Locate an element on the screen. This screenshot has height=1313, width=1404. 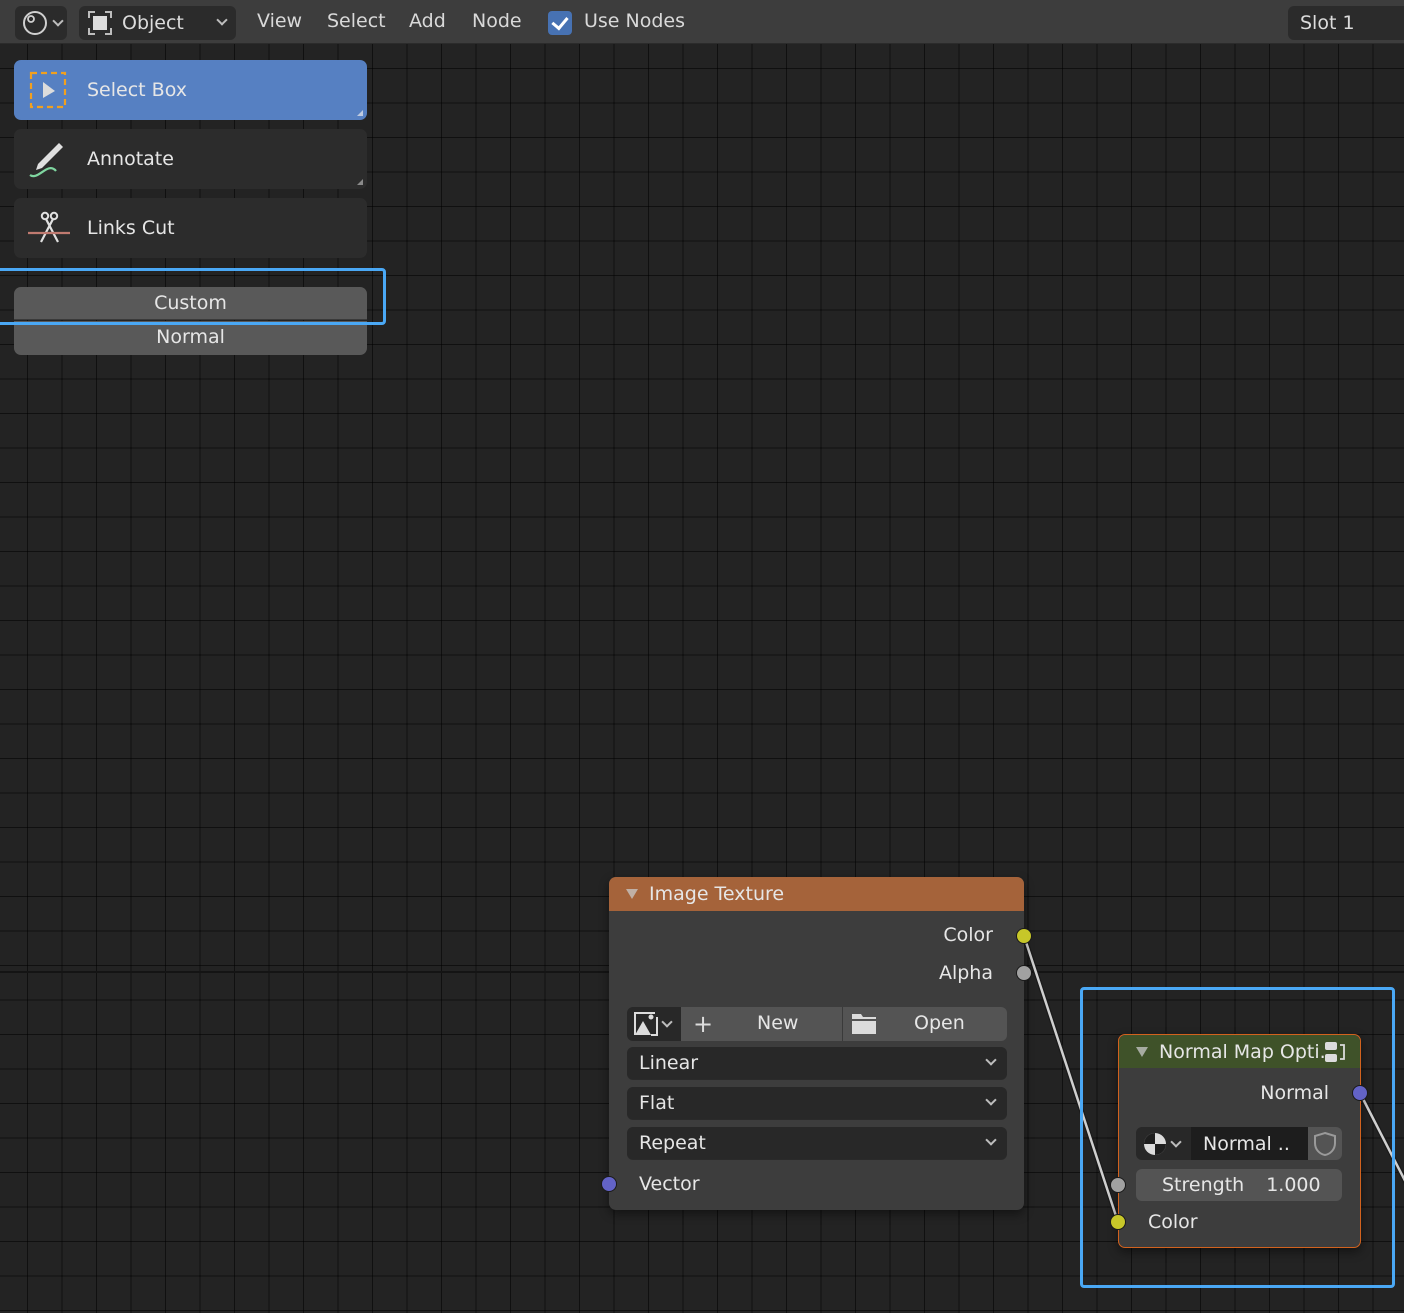
shield-icon is located at coordinates (1325, 1144).